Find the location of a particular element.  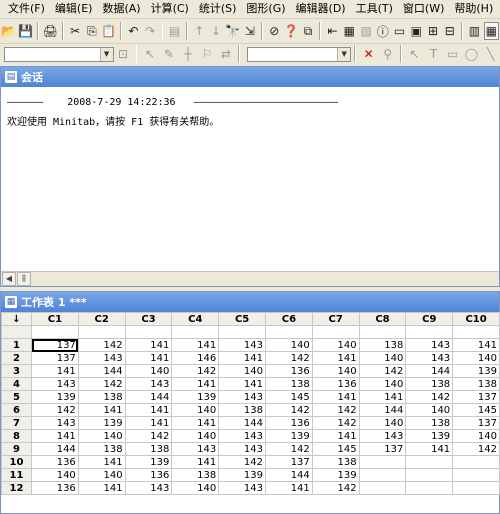

project-manager-icon: ⊟ is located at coordinates (449, 31).